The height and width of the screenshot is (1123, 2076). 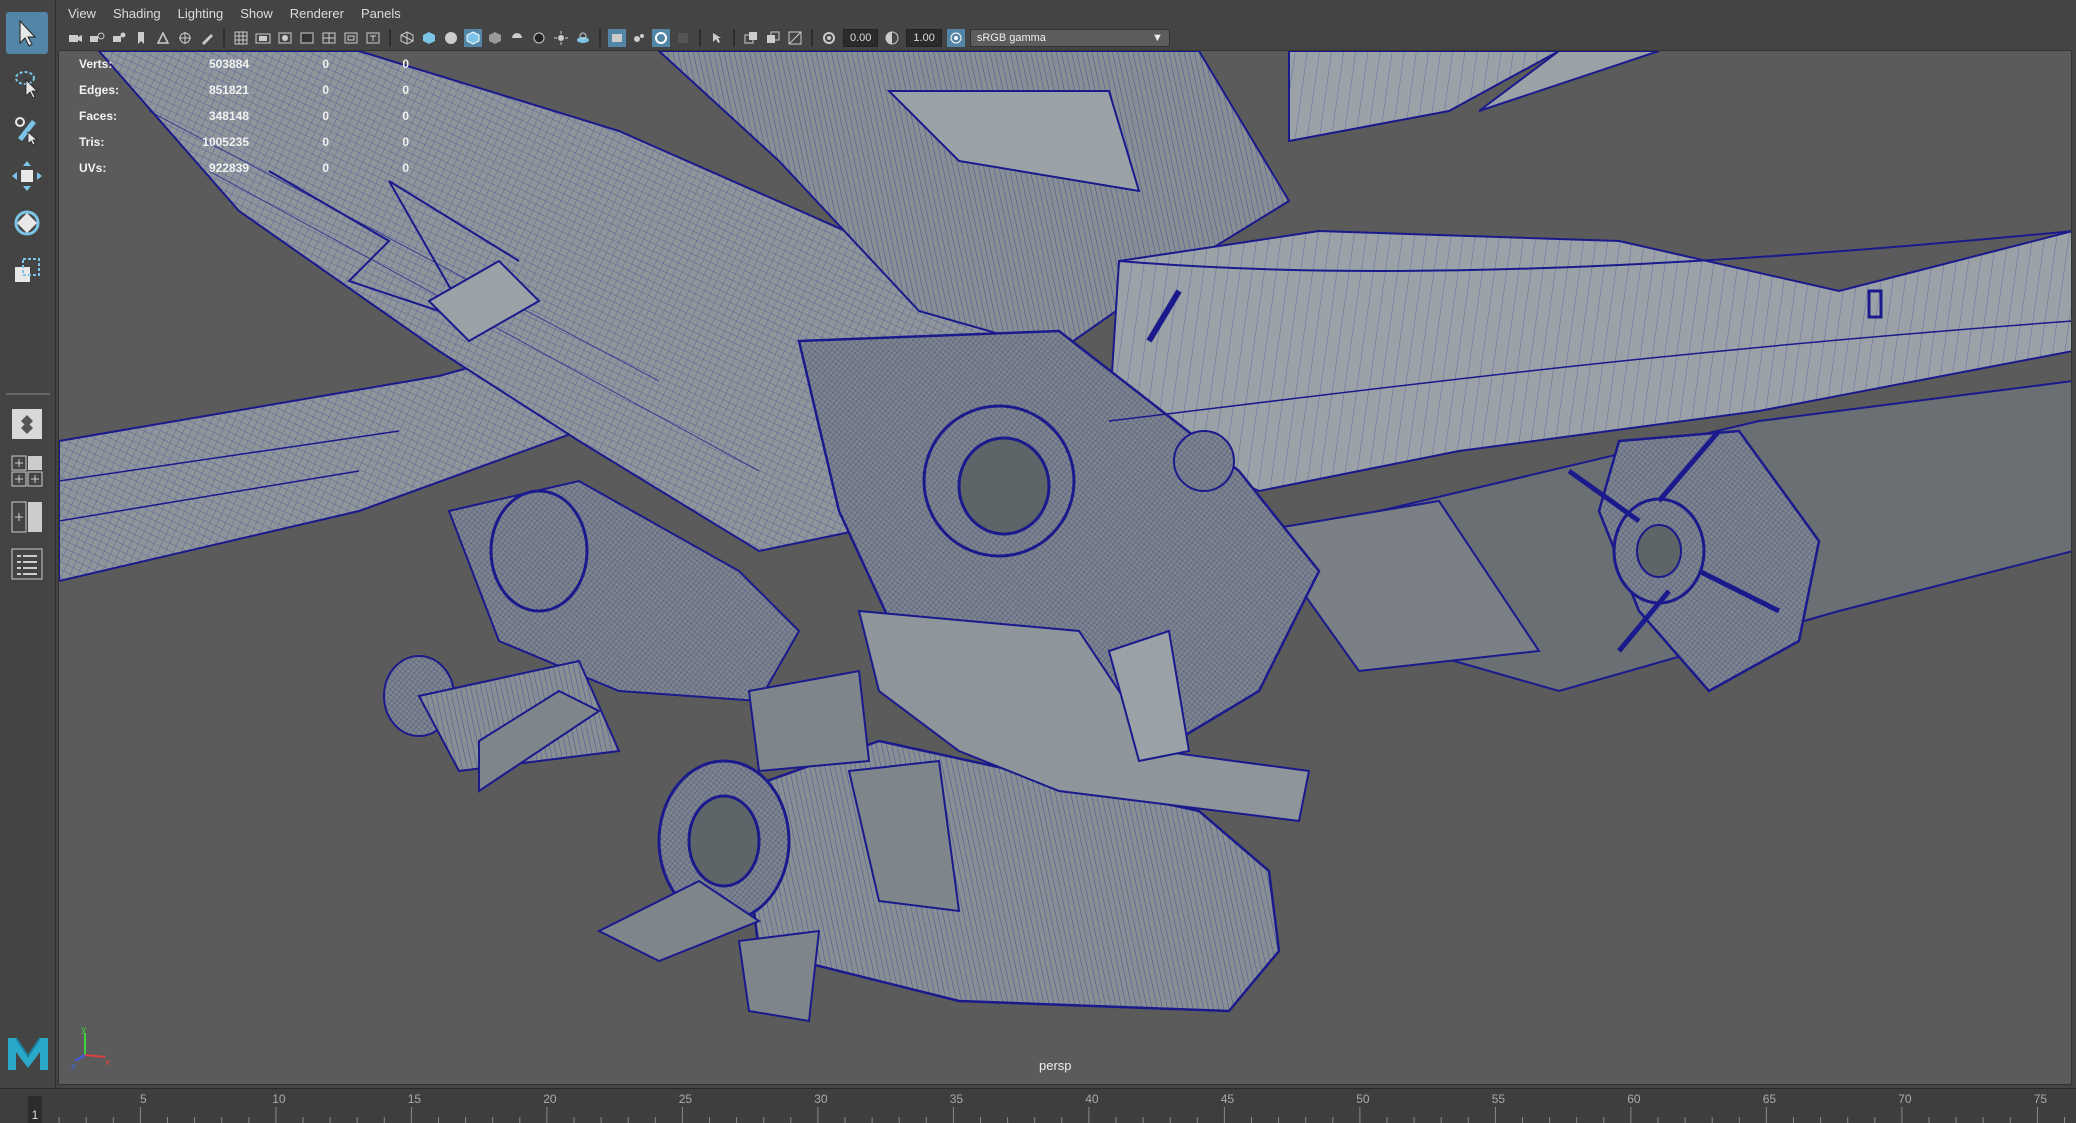 What do you see at coordinates (27, 517) in the screenshot?
I see `two-view-layout-icon` at bounding box center [27, 517].